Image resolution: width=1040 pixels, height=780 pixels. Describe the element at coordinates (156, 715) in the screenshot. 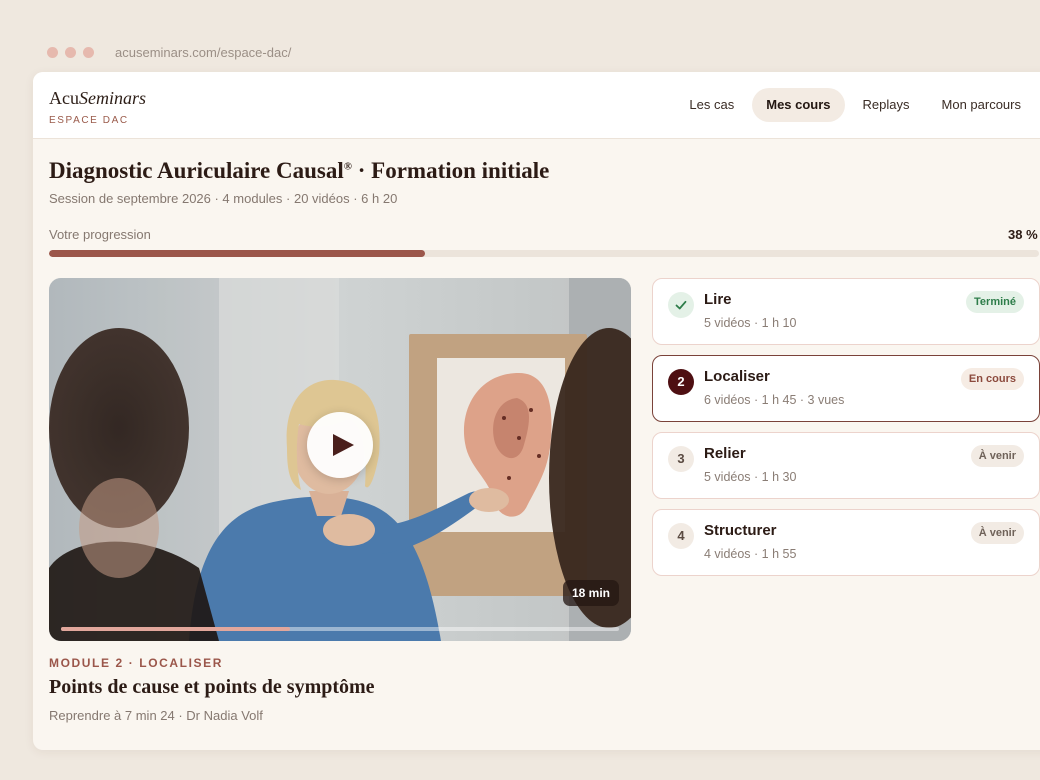

I see `resume-link: Reprendre à 7 min 24 · Dr Nadia Volf` at that location.